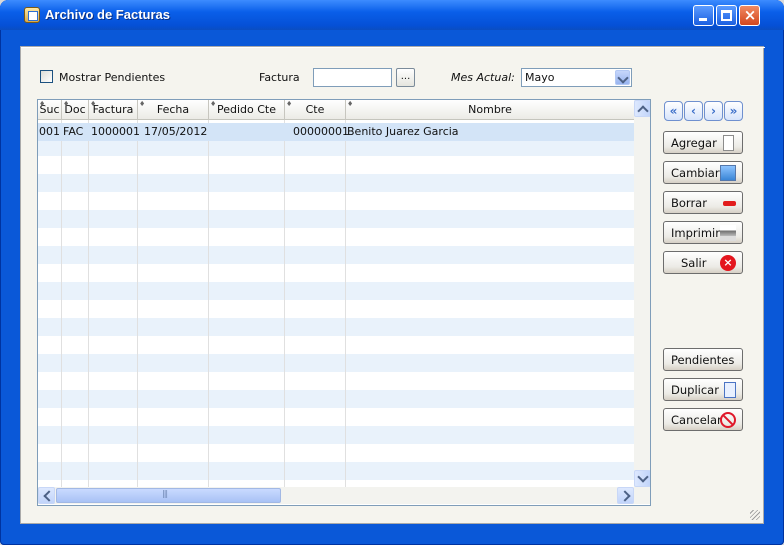 Image resolution: width=784 pixels, height=545 pixels. I want to click on maximize-icon, so click(726, 15).